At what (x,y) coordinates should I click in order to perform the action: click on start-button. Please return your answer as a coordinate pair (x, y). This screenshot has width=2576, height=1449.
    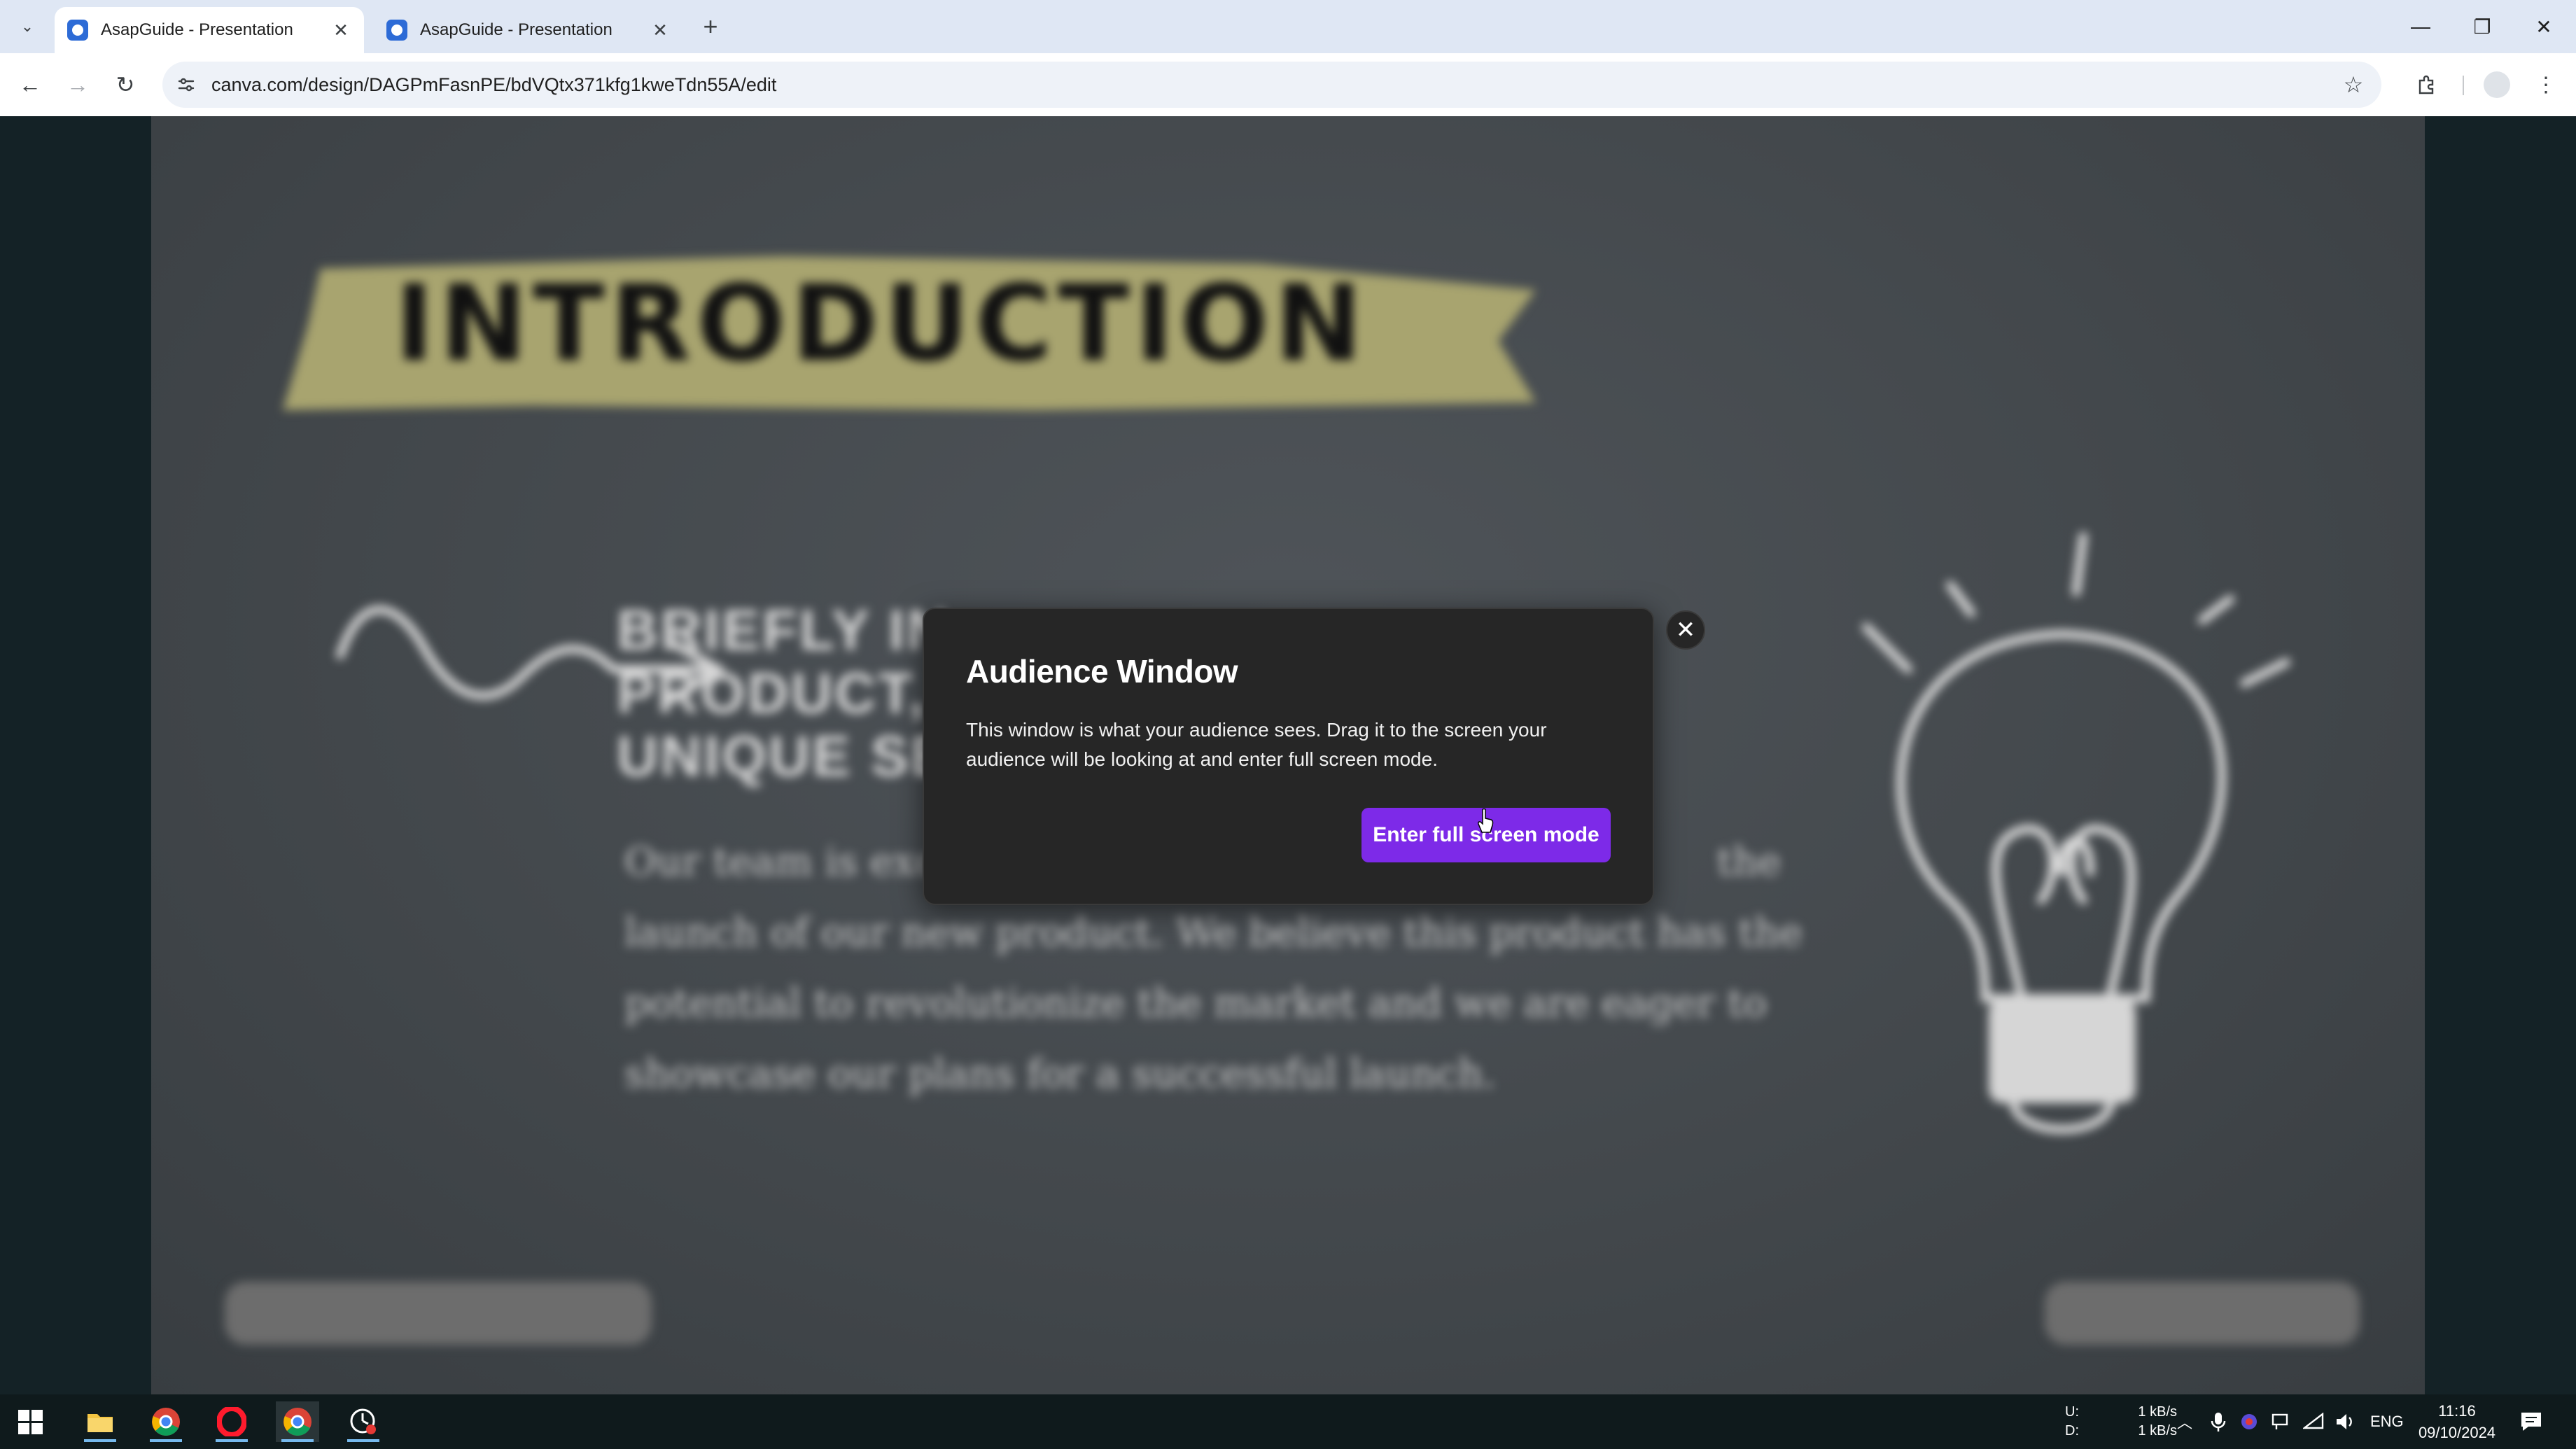
    Looking at the image, I should click on (30, 1421).